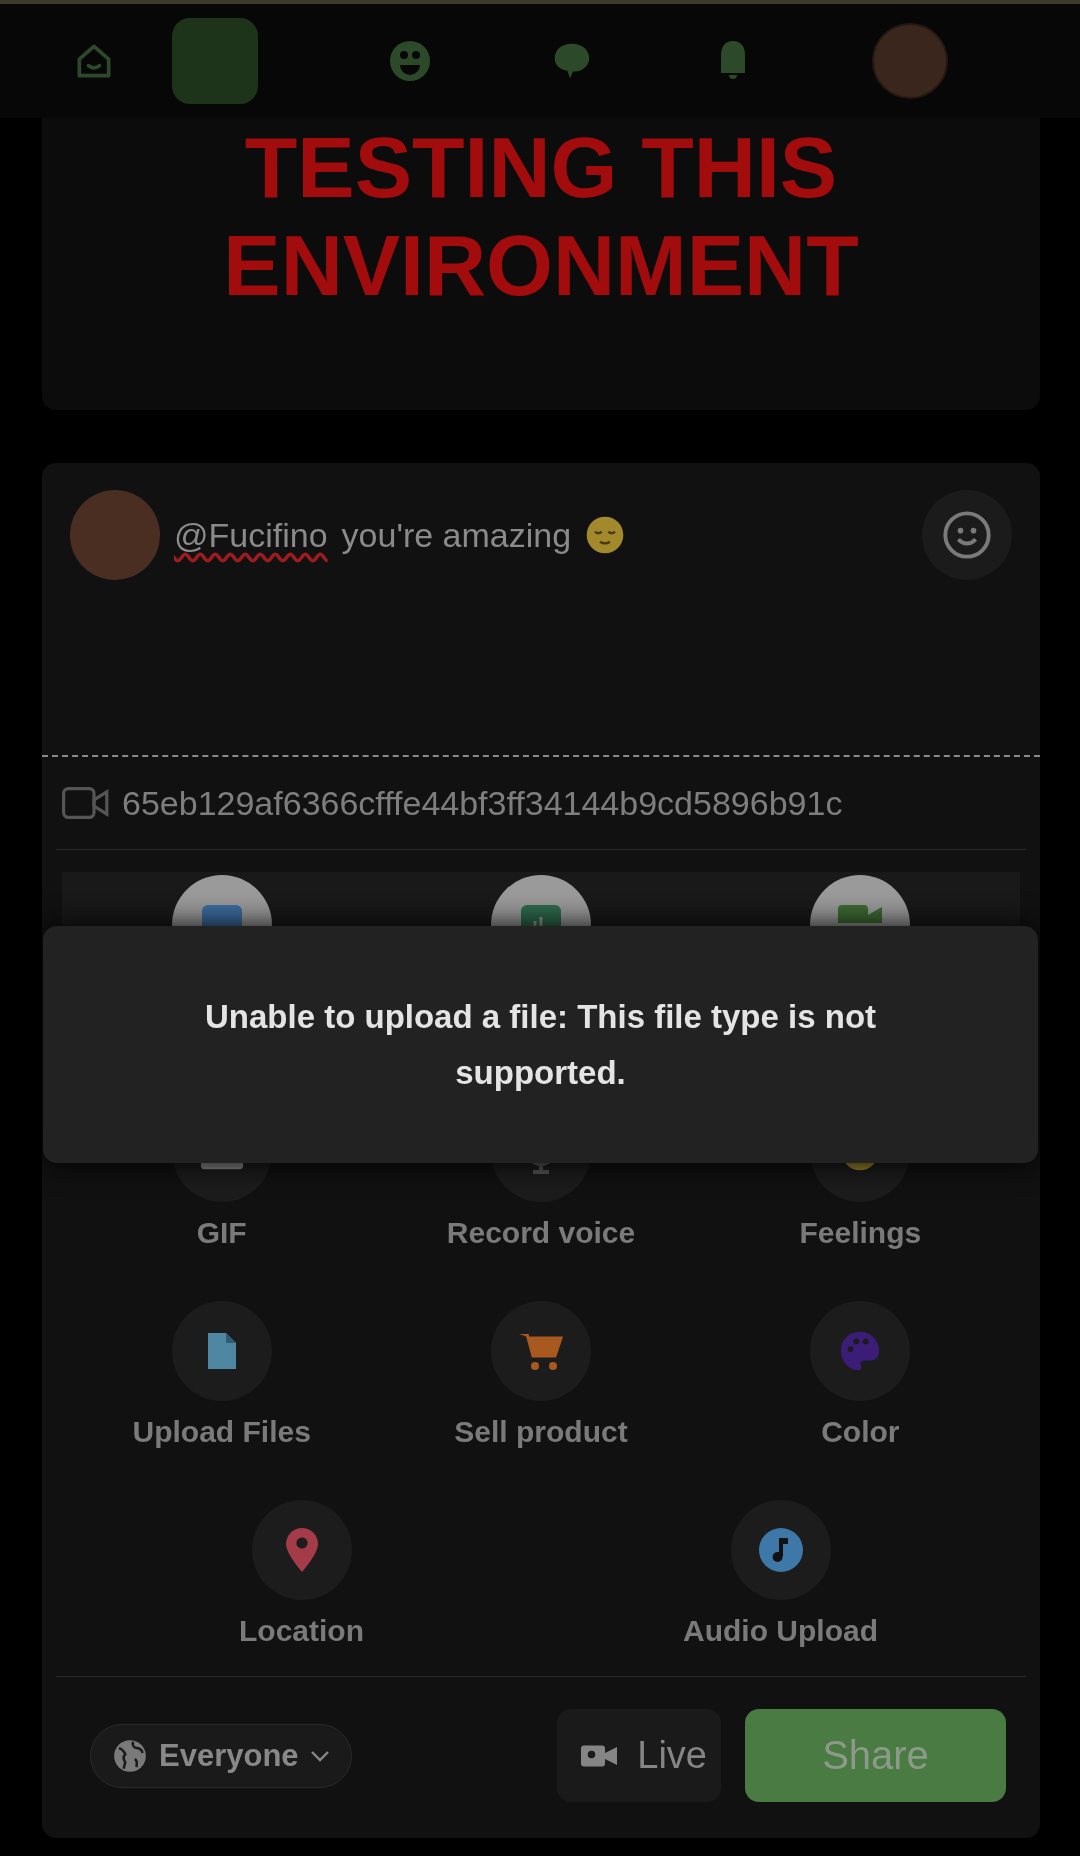 This screenshot has width=1080, height=1856. Describe the element at coordinates (541, 916) in the screenshot. I see `chart-icon` at that location.